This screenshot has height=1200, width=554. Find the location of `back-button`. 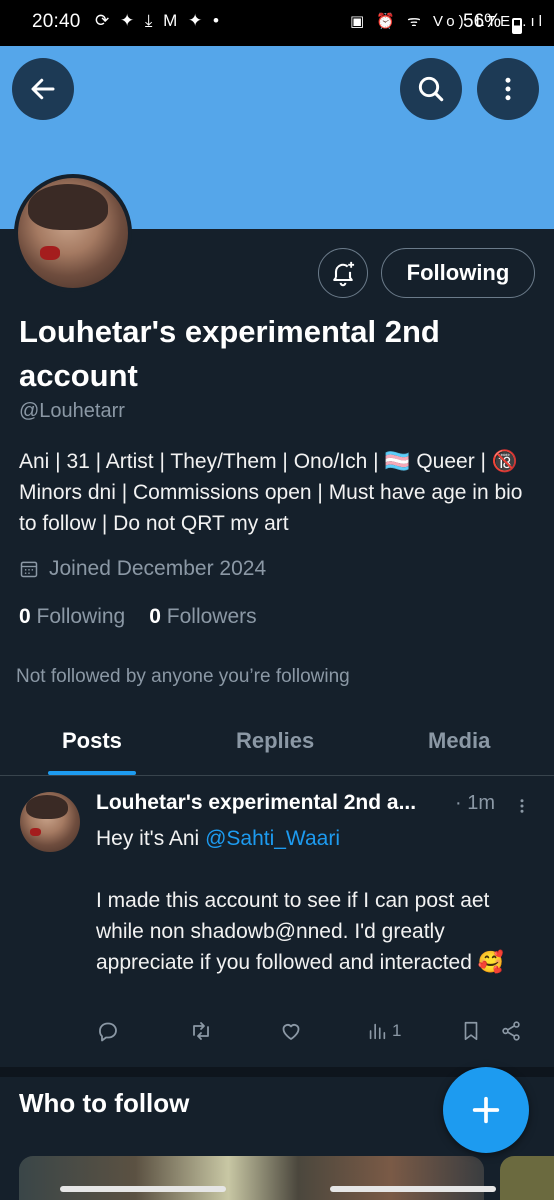

back-button is located at coordinates (43, 89).